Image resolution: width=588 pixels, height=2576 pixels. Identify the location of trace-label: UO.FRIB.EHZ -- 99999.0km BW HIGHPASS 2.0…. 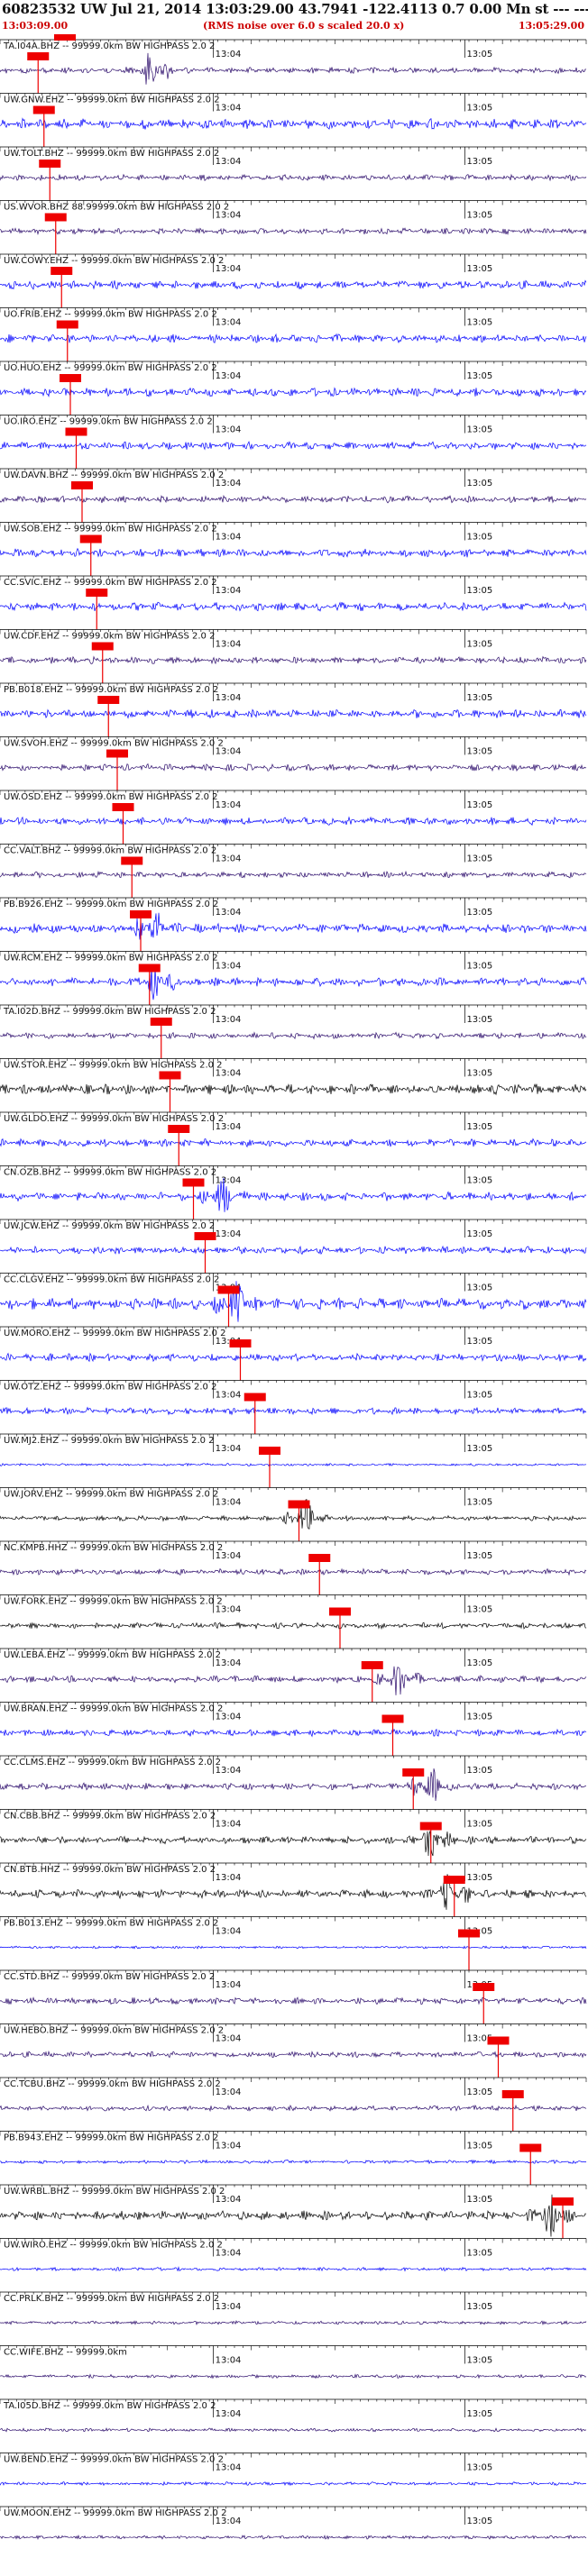
(110, 315).